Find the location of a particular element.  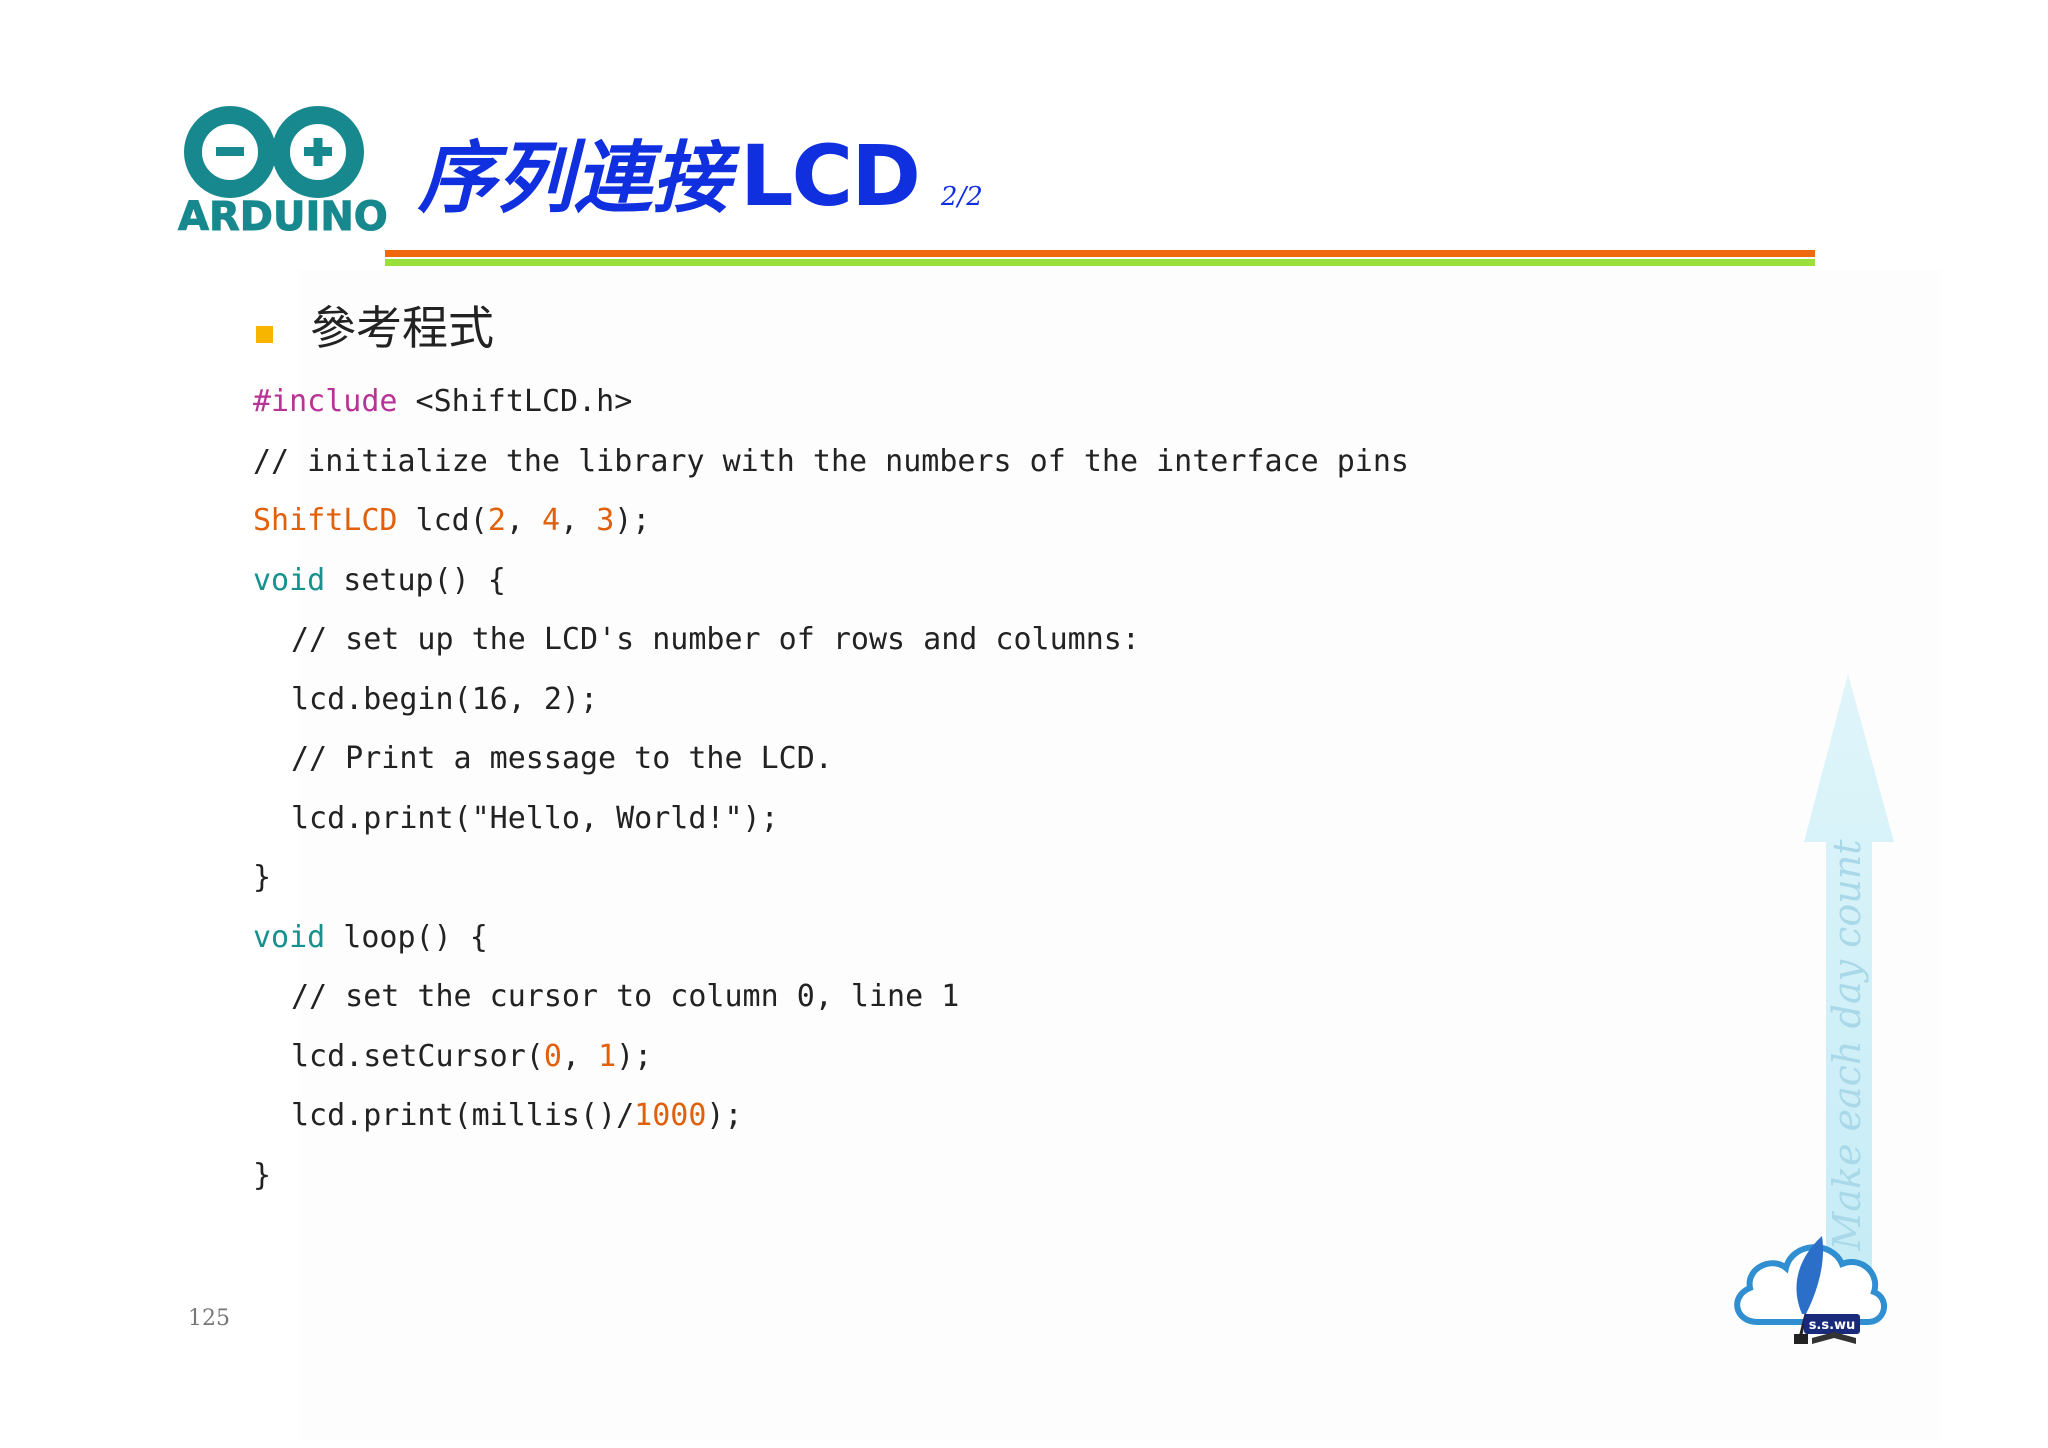

code-token: setup() { is located at coordinates (415, 580).